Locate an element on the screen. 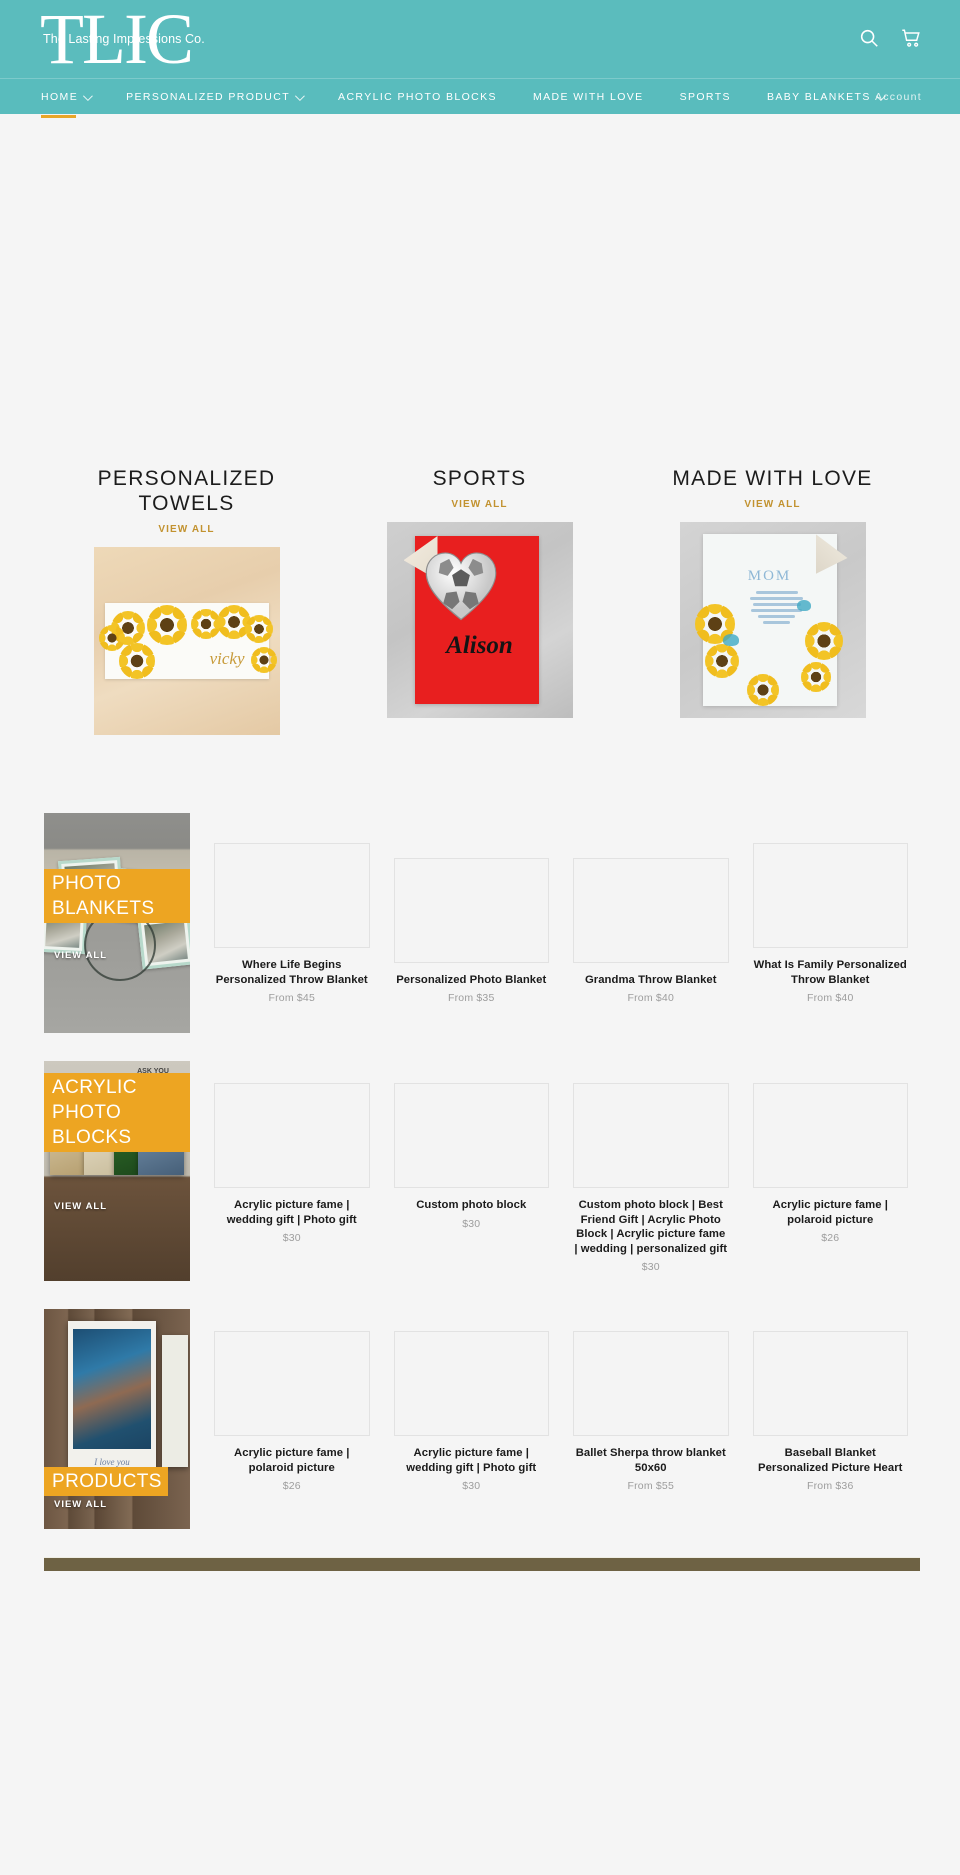 The image size is (960, 1875). product-title: Grandma Throw Blanket is located at coordinates (650, 979).